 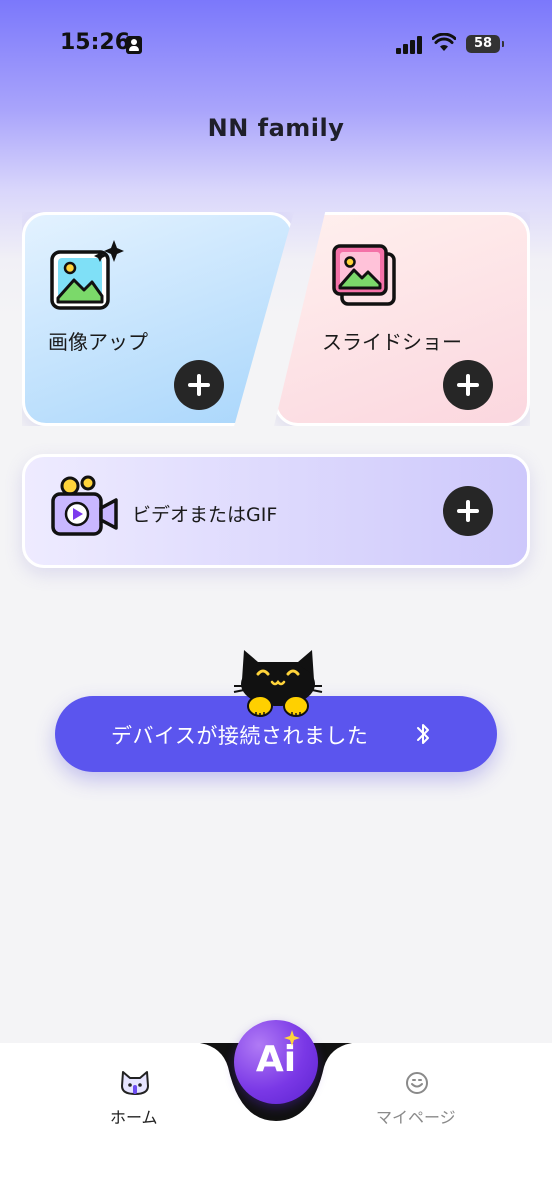 What do you see at coordinates (278, 683) in the screenshot?
I see `cat-mascot-icon` at bounding box center [278, 683].